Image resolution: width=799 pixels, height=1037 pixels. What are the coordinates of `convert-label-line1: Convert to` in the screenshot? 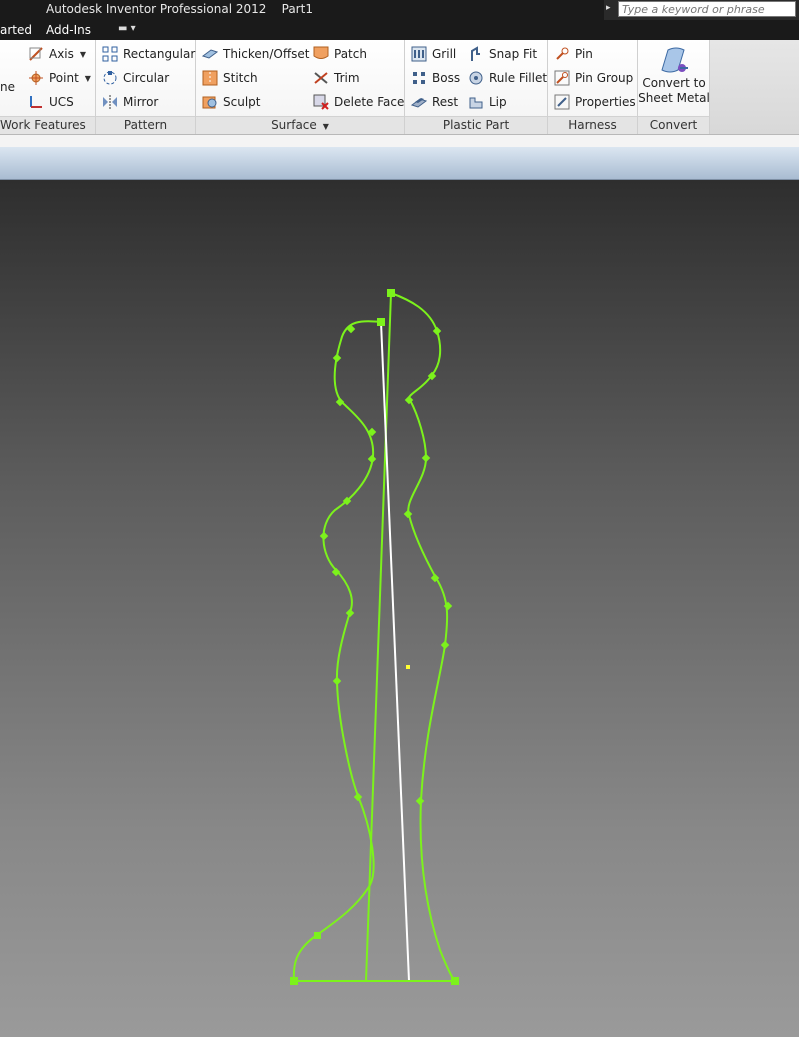 It's located at (674, 83).